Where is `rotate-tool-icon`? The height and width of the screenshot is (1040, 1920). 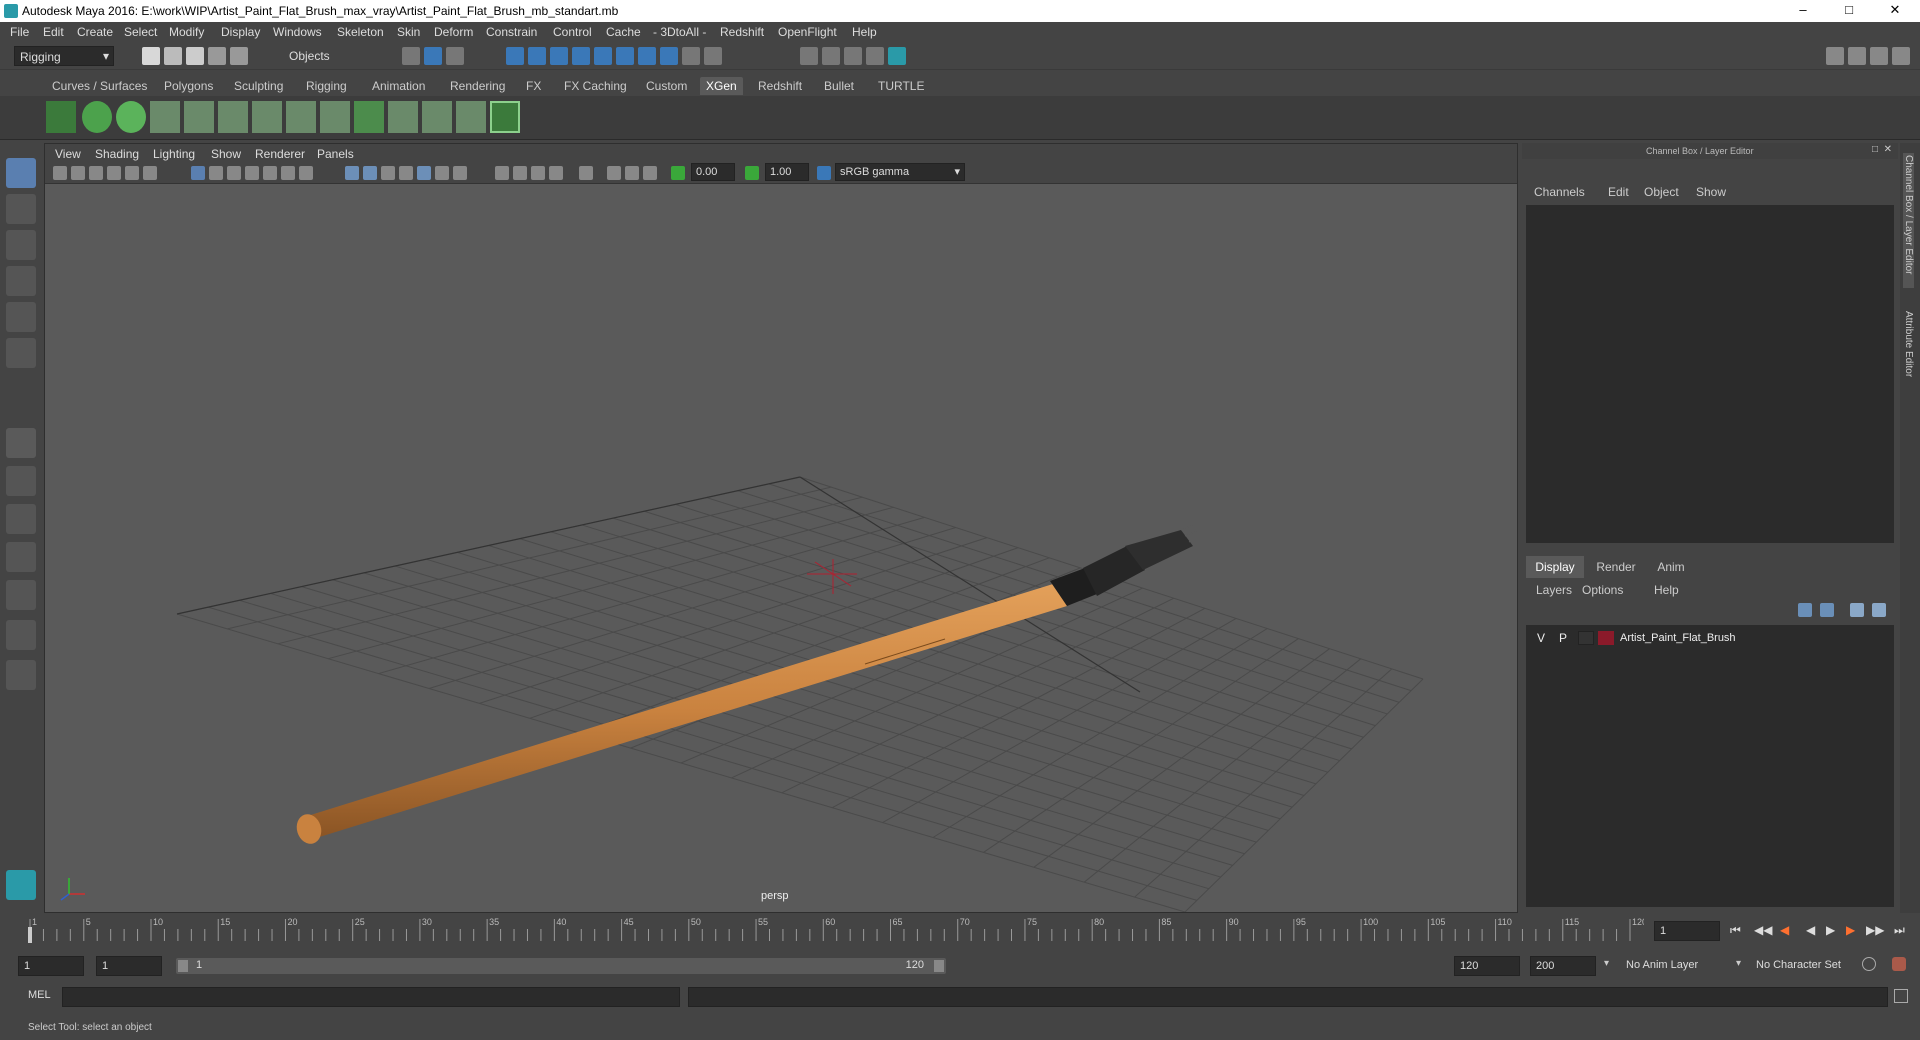 rotate-tool-icon is located at coordinates (21, 317).